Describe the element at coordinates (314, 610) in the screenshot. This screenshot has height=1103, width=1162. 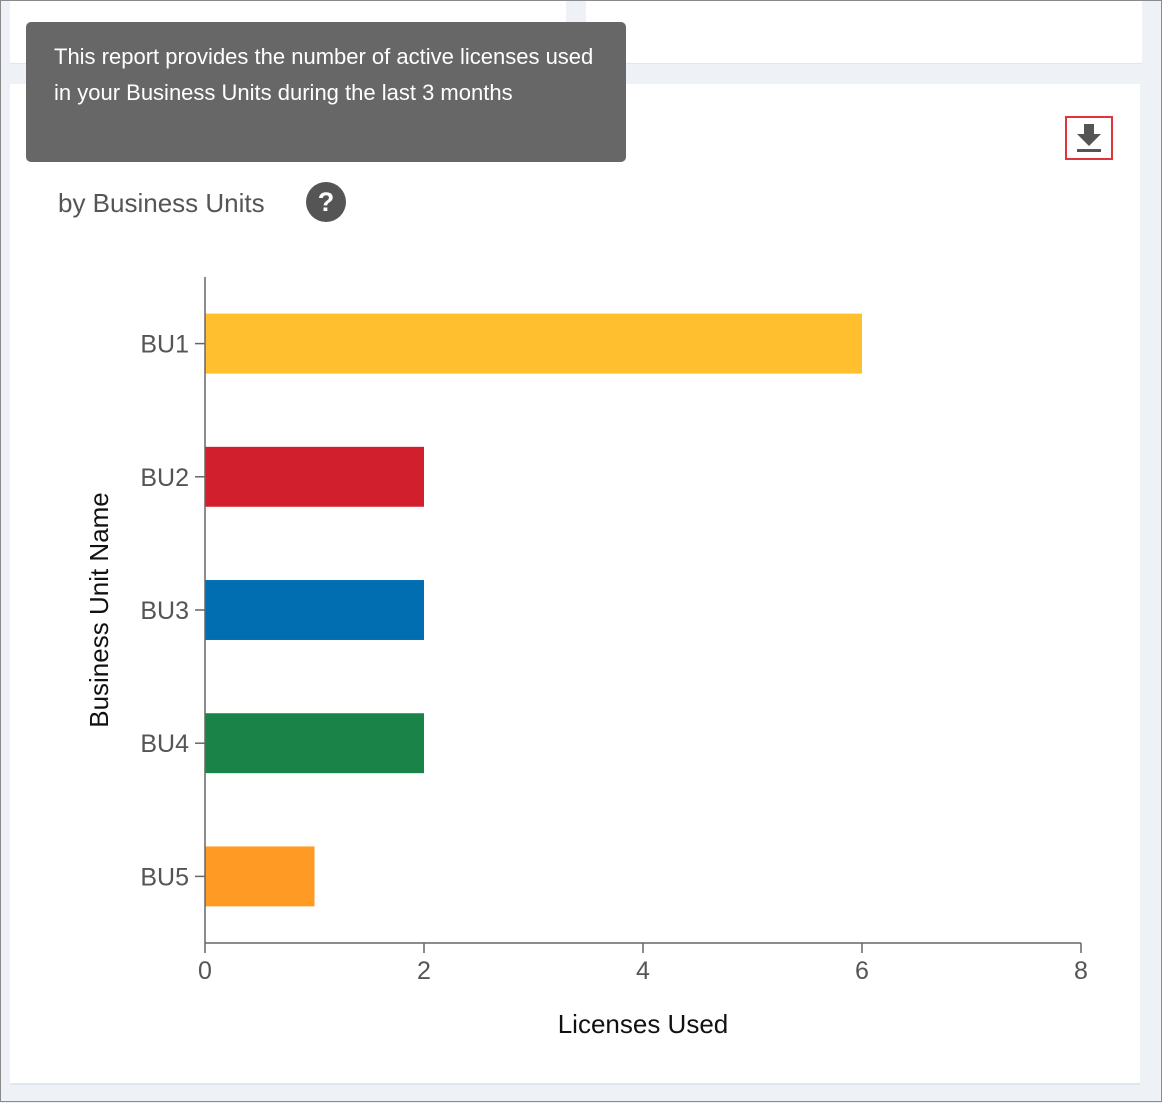
I see `bar-bu3` at that location.